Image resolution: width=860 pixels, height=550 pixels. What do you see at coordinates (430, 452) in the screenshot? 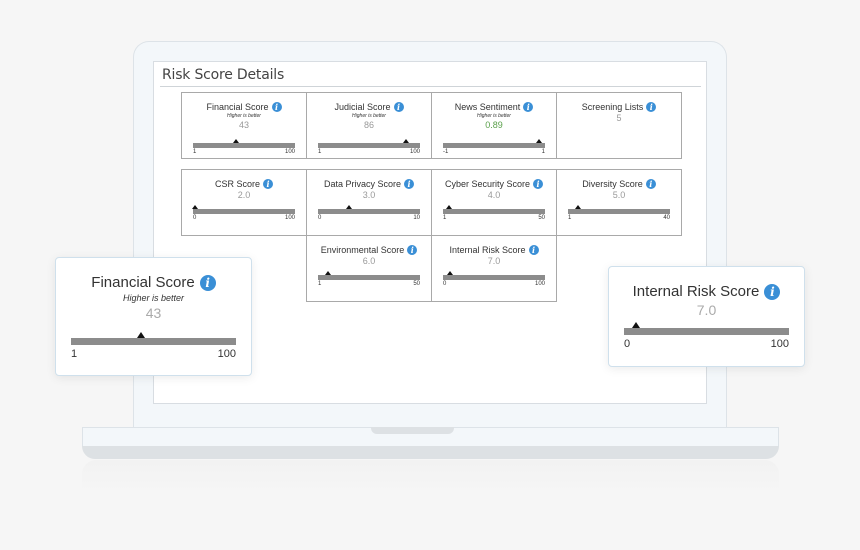
I see `laptop-base-bottom` at bounding box center [430, 452].